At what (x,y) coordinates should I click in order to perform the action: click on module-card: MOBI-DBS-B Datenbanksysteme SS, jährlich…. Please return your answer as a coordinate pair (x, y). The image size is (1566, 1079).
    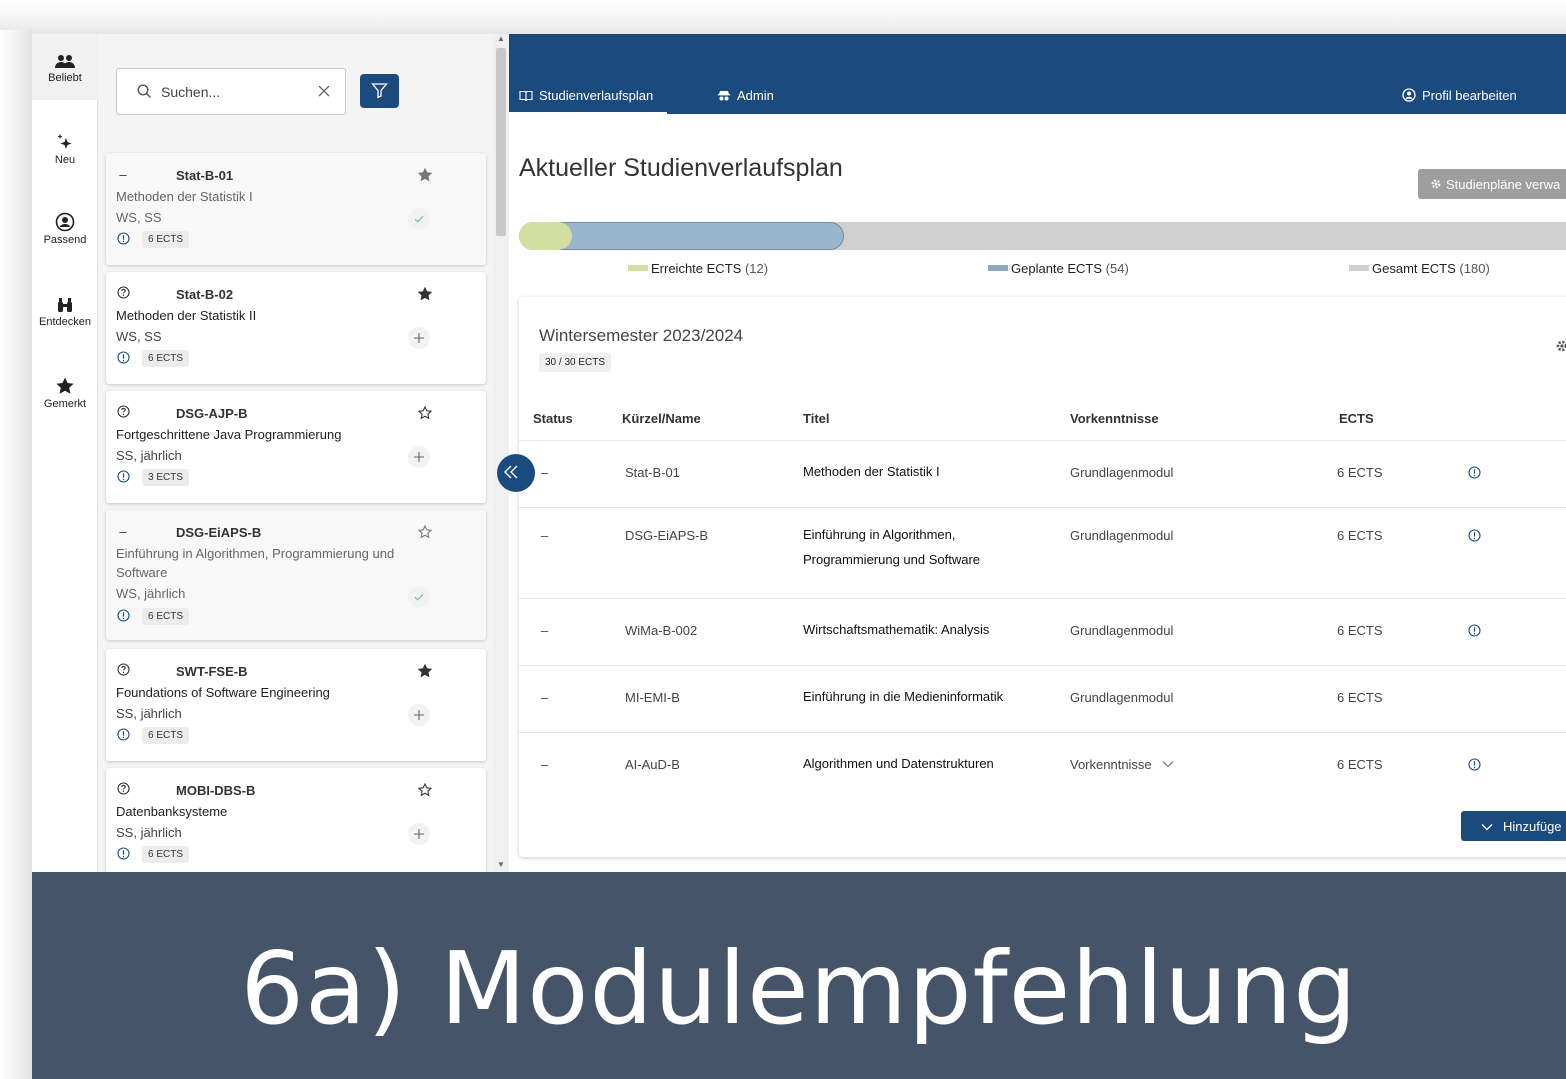
    Looking at the image, I should click on (296, 820).